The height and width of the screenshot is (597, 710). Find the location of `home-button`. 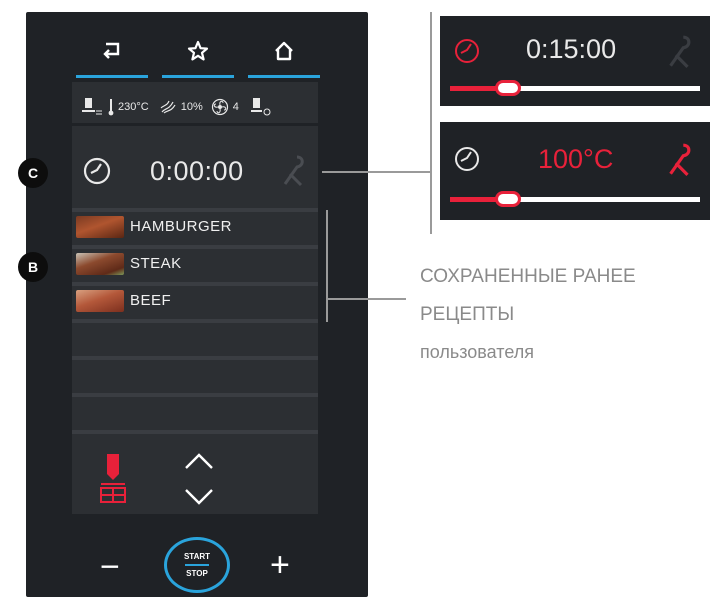

home-button is located at coordinates (284, 58).